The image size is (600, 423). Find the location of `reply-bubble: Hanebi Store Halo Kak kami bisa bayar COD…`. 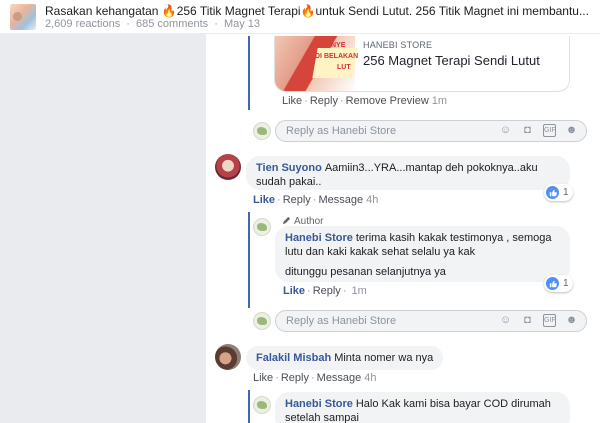

reply-bubble: Hanebi Store Halo Kak kami bisa bayar COD… is located at coordinates (422, 407).